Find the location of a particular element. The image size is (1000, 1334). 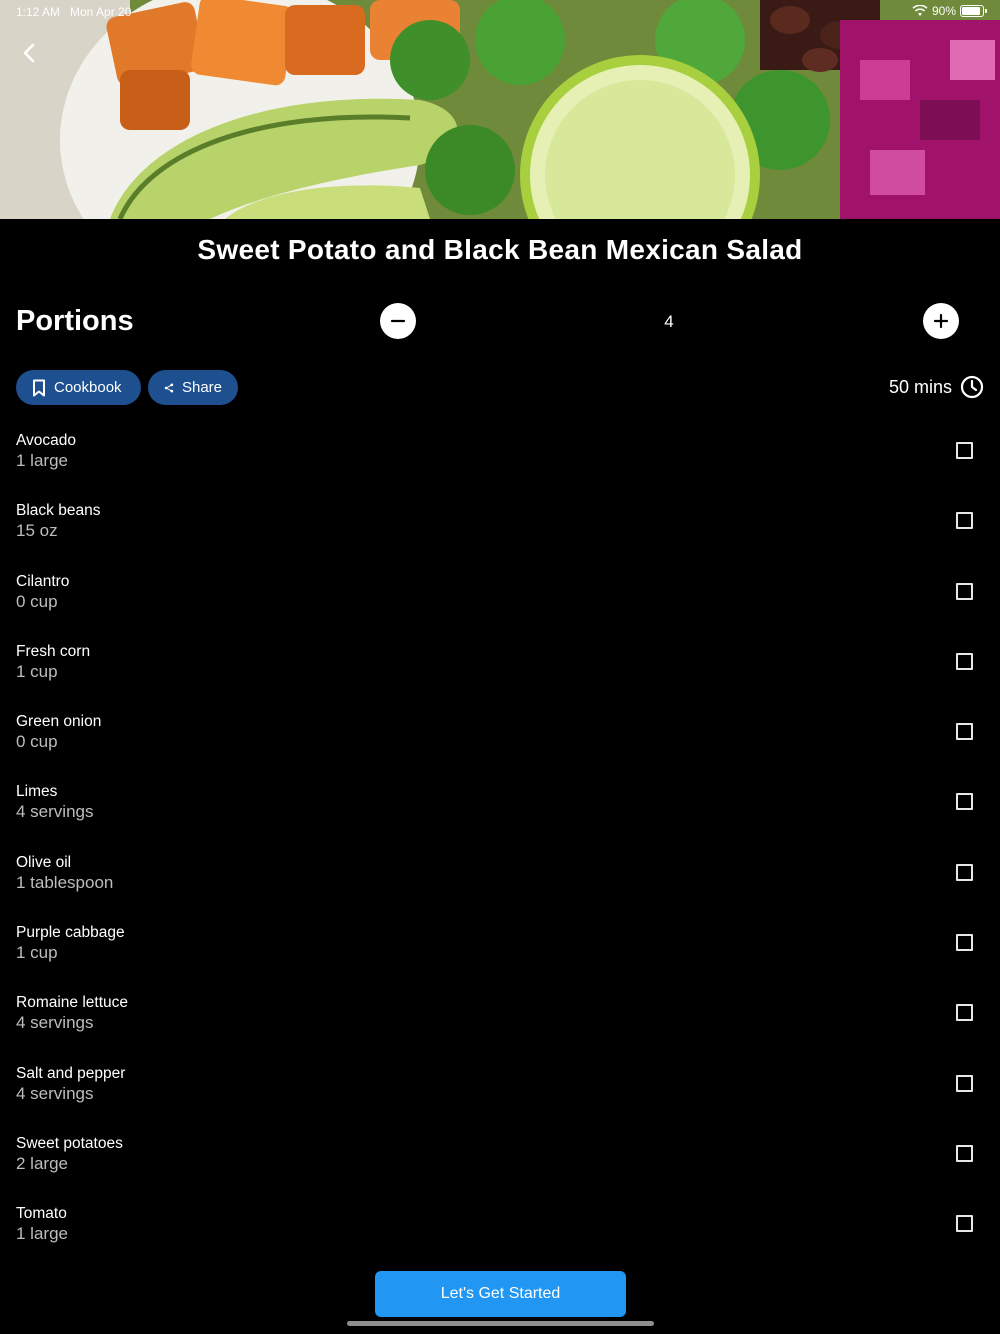

ingredient-row: Green onion 0 cup is located at coordinates (500, 731).